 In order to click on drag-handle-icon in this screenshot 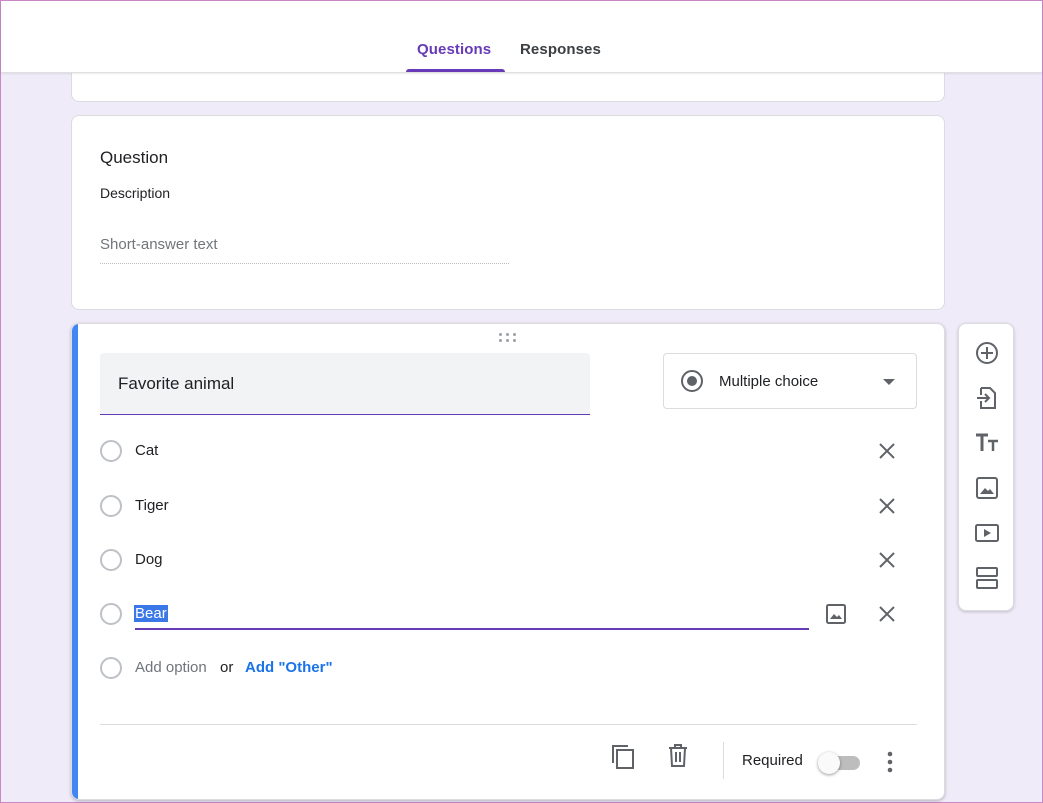, I will do `click(509, 339)`.